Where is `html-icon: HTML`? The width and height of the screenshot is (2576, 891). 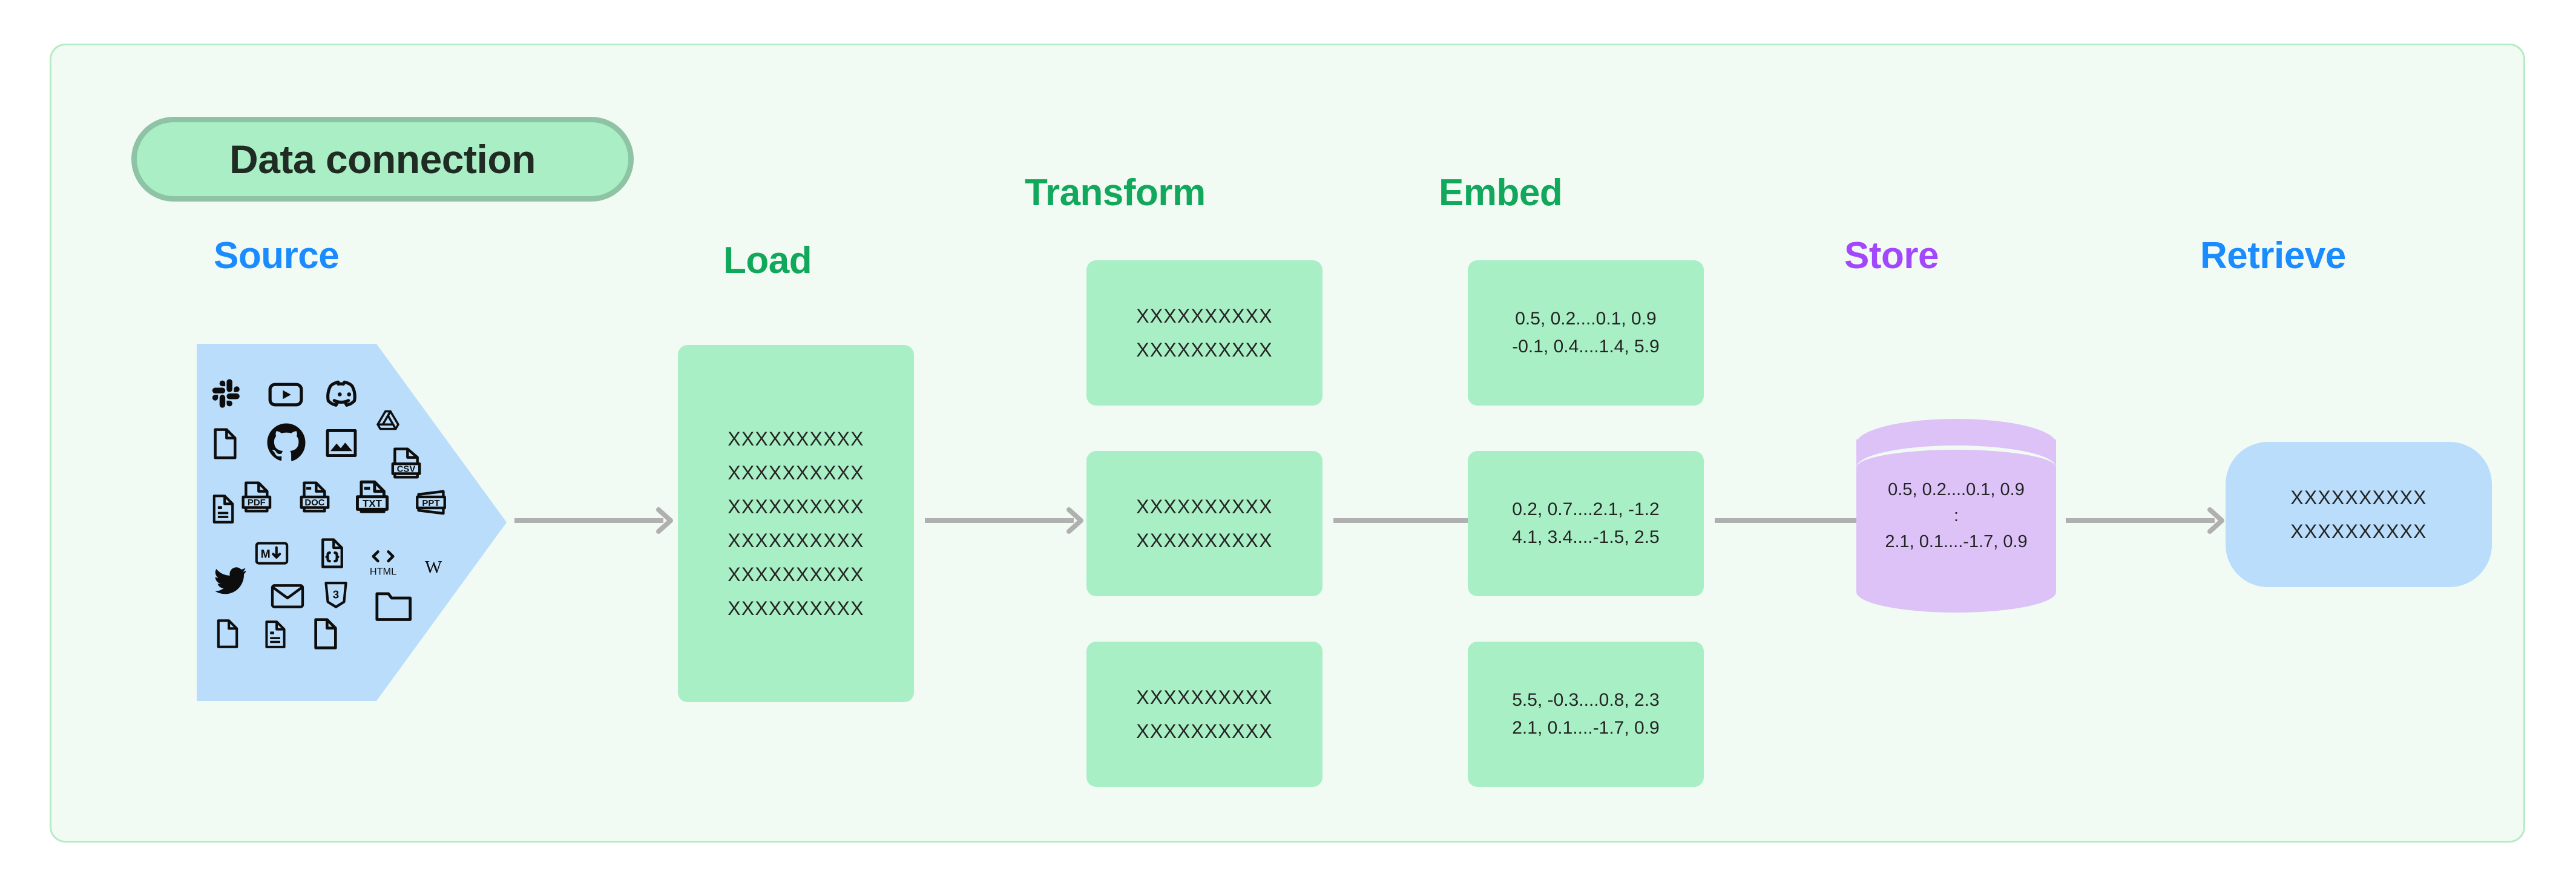 html-icon: HTML is located at coordinates (383, 562).